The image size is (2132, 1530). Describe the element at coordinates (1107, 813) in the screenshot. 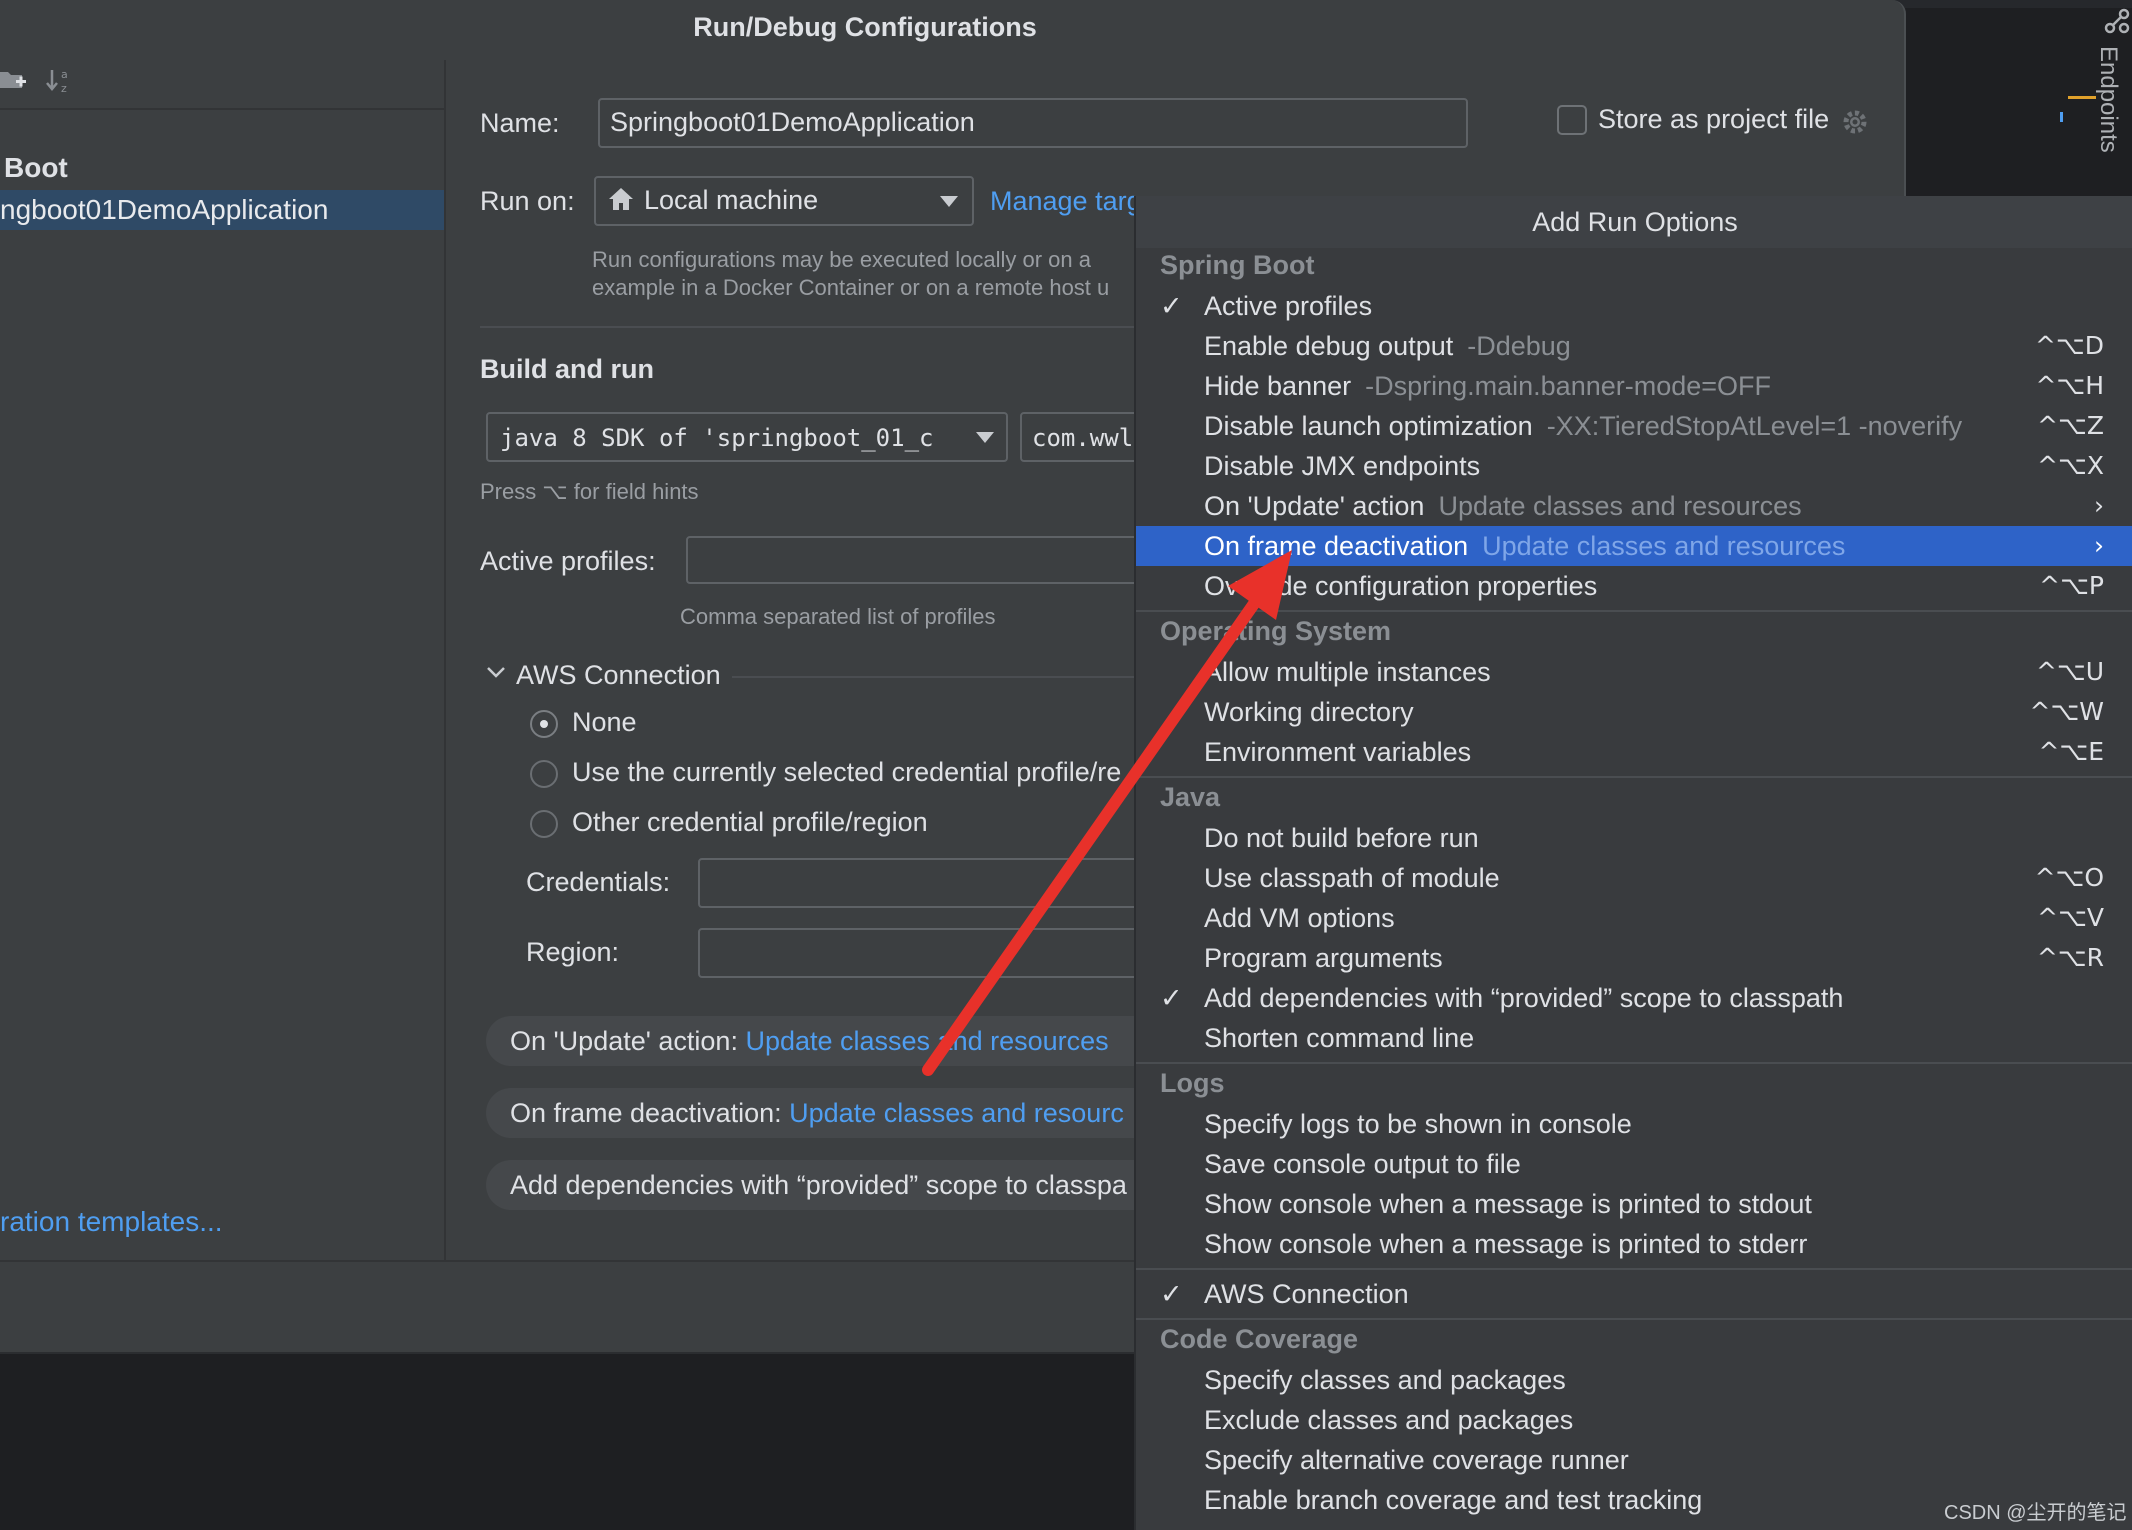

I see `annotation-arrow` at that location.